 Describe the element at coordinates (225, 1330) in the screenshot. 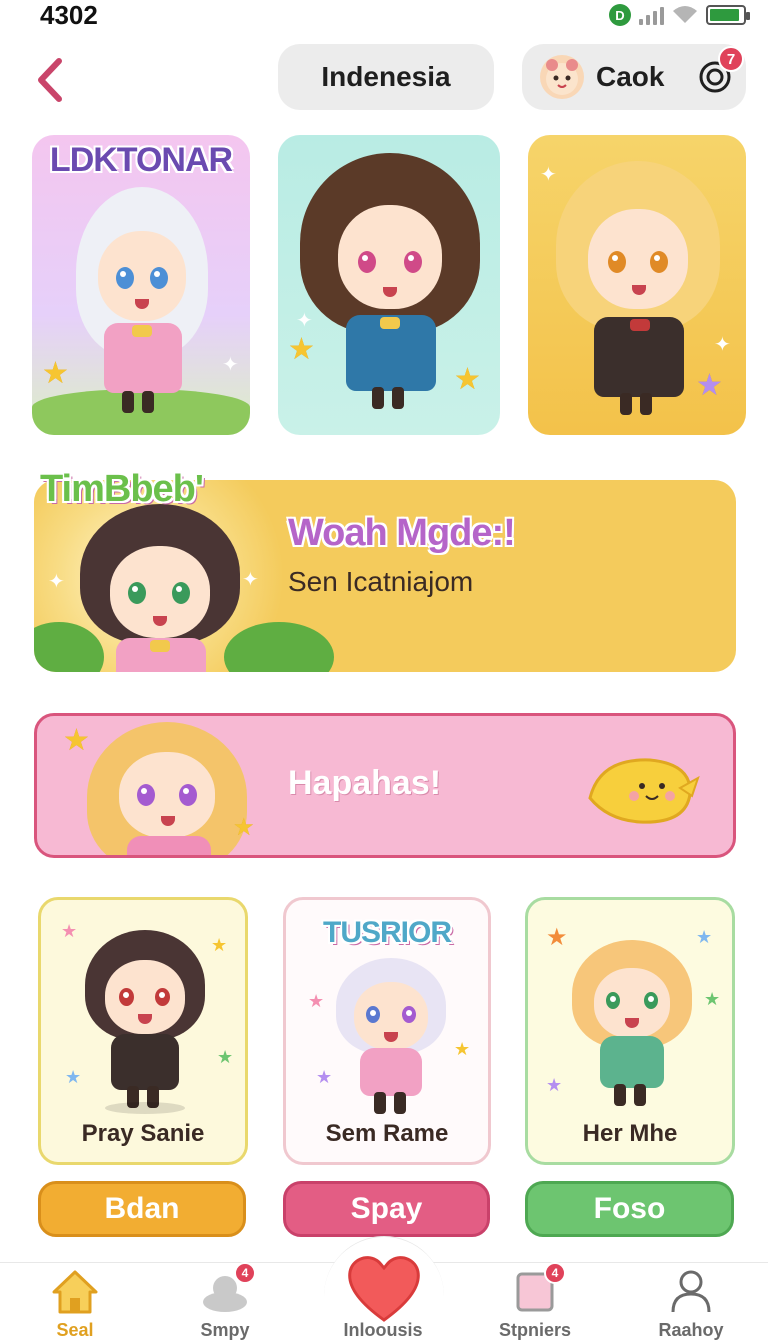

I see `nav-label: Smpy` at that location.